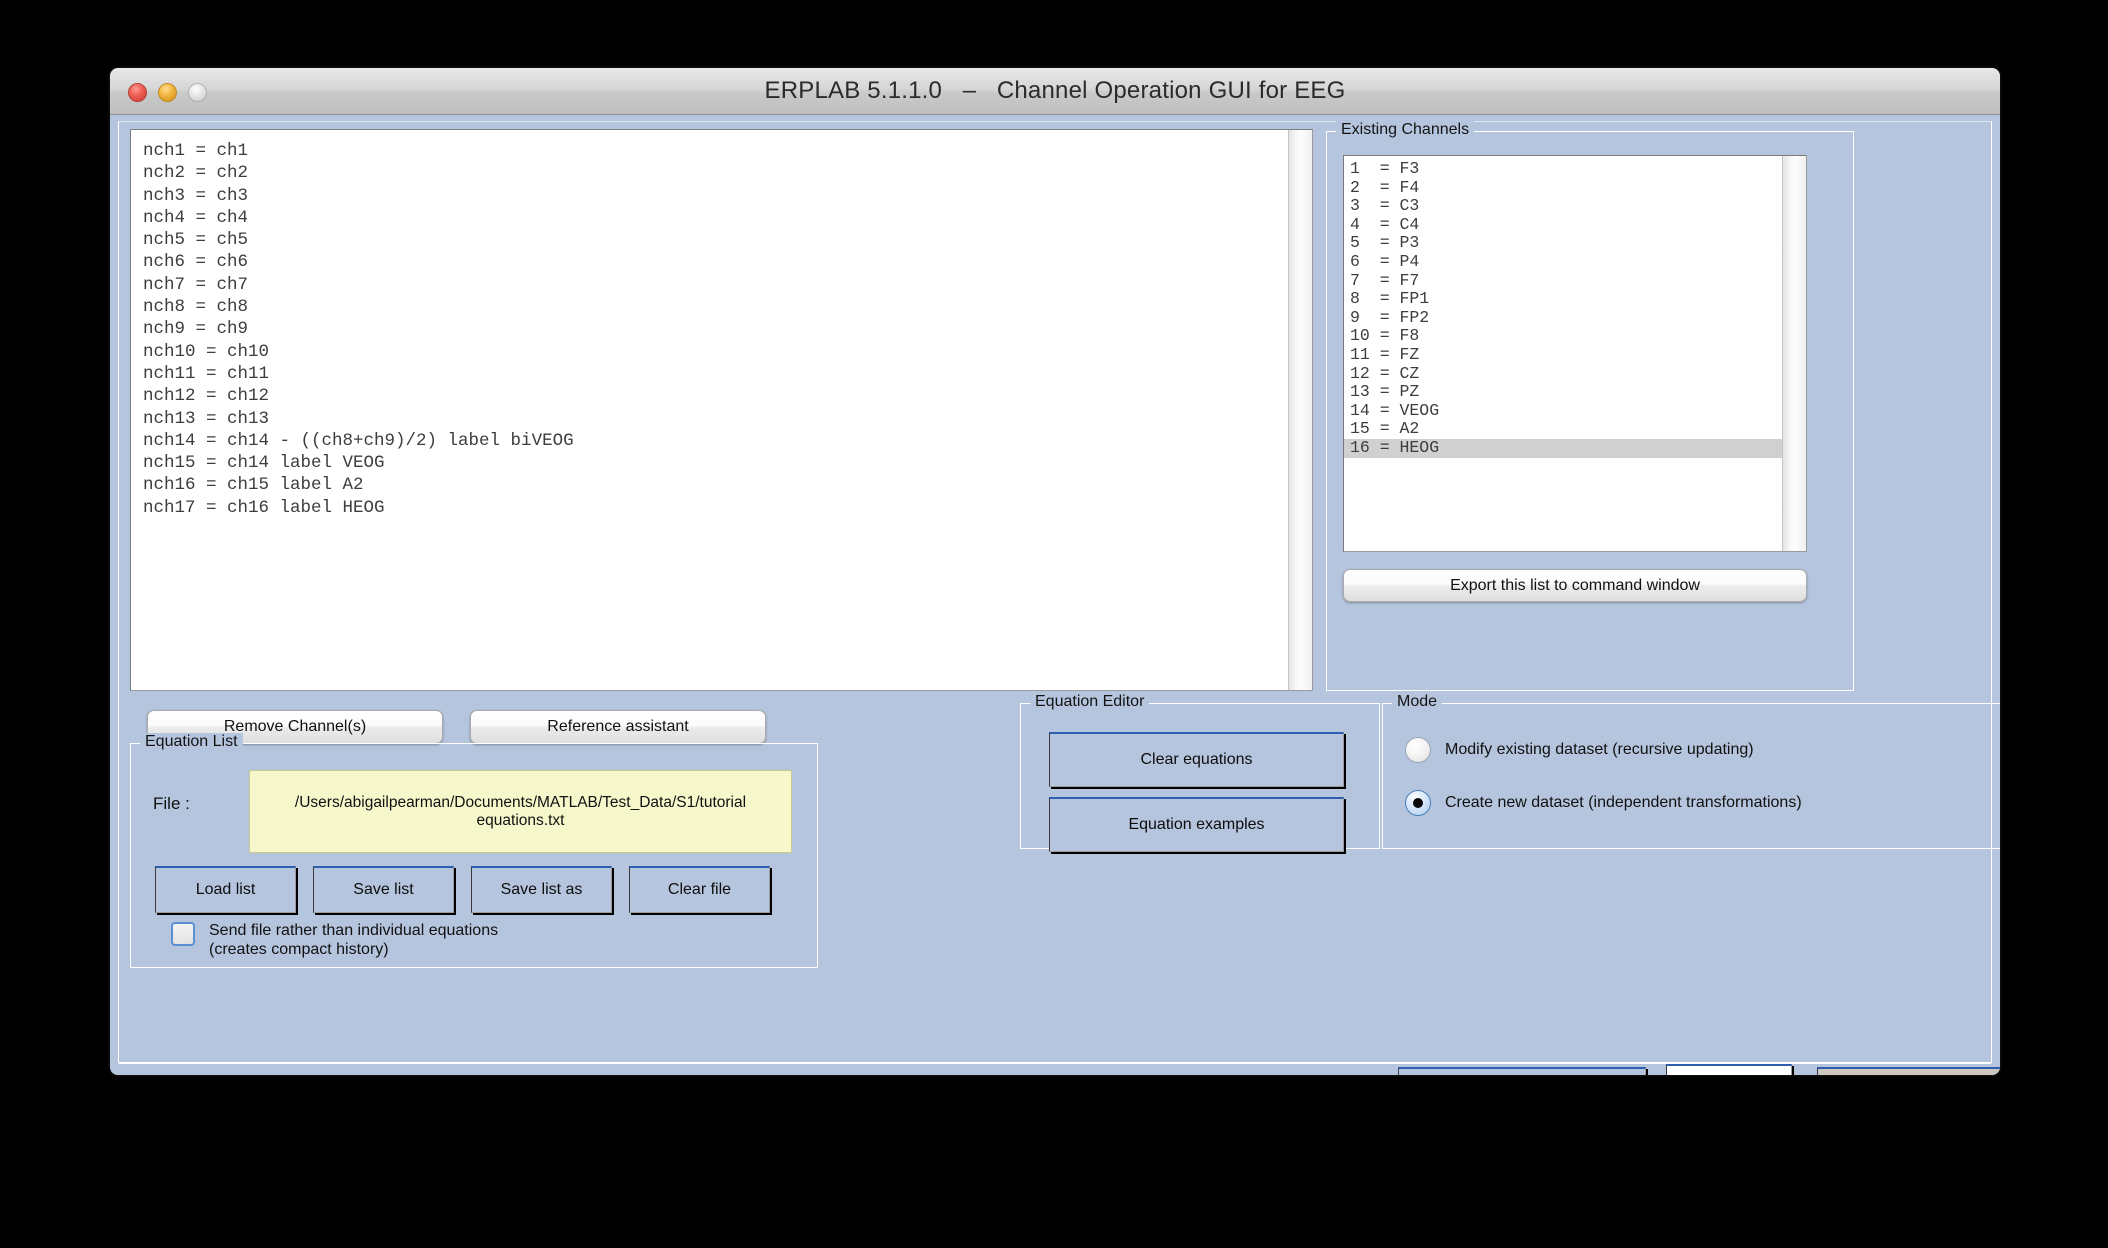  What do you see at coordinates (1563, 448) in the screenshot?
I see `channel-list-item: 16 = HEOG` at bounding box center [1563, 448].